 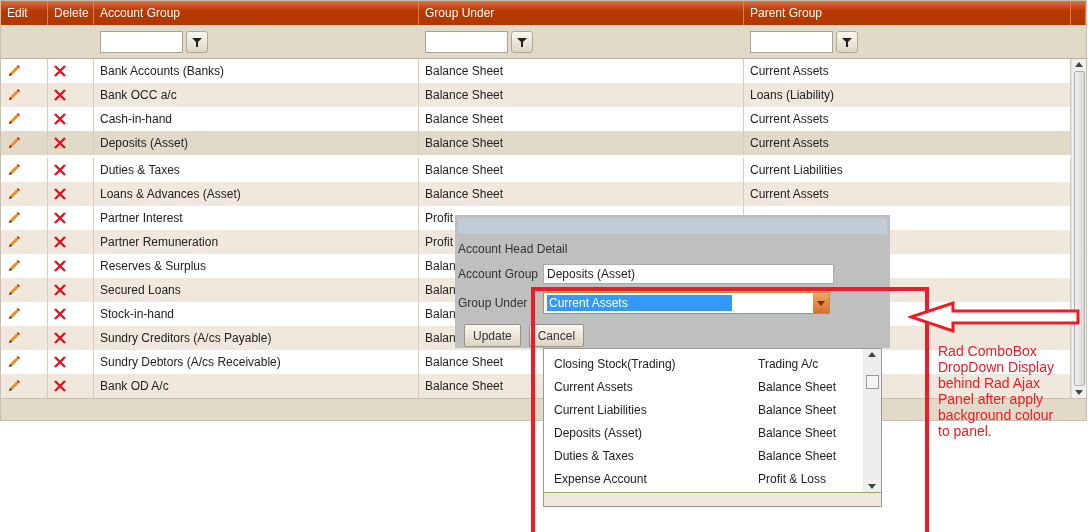 What do you see at coordinates (556, 335) in the screenshot?
I see `cancel-button: Cancel` at bounding box center [556, 335].